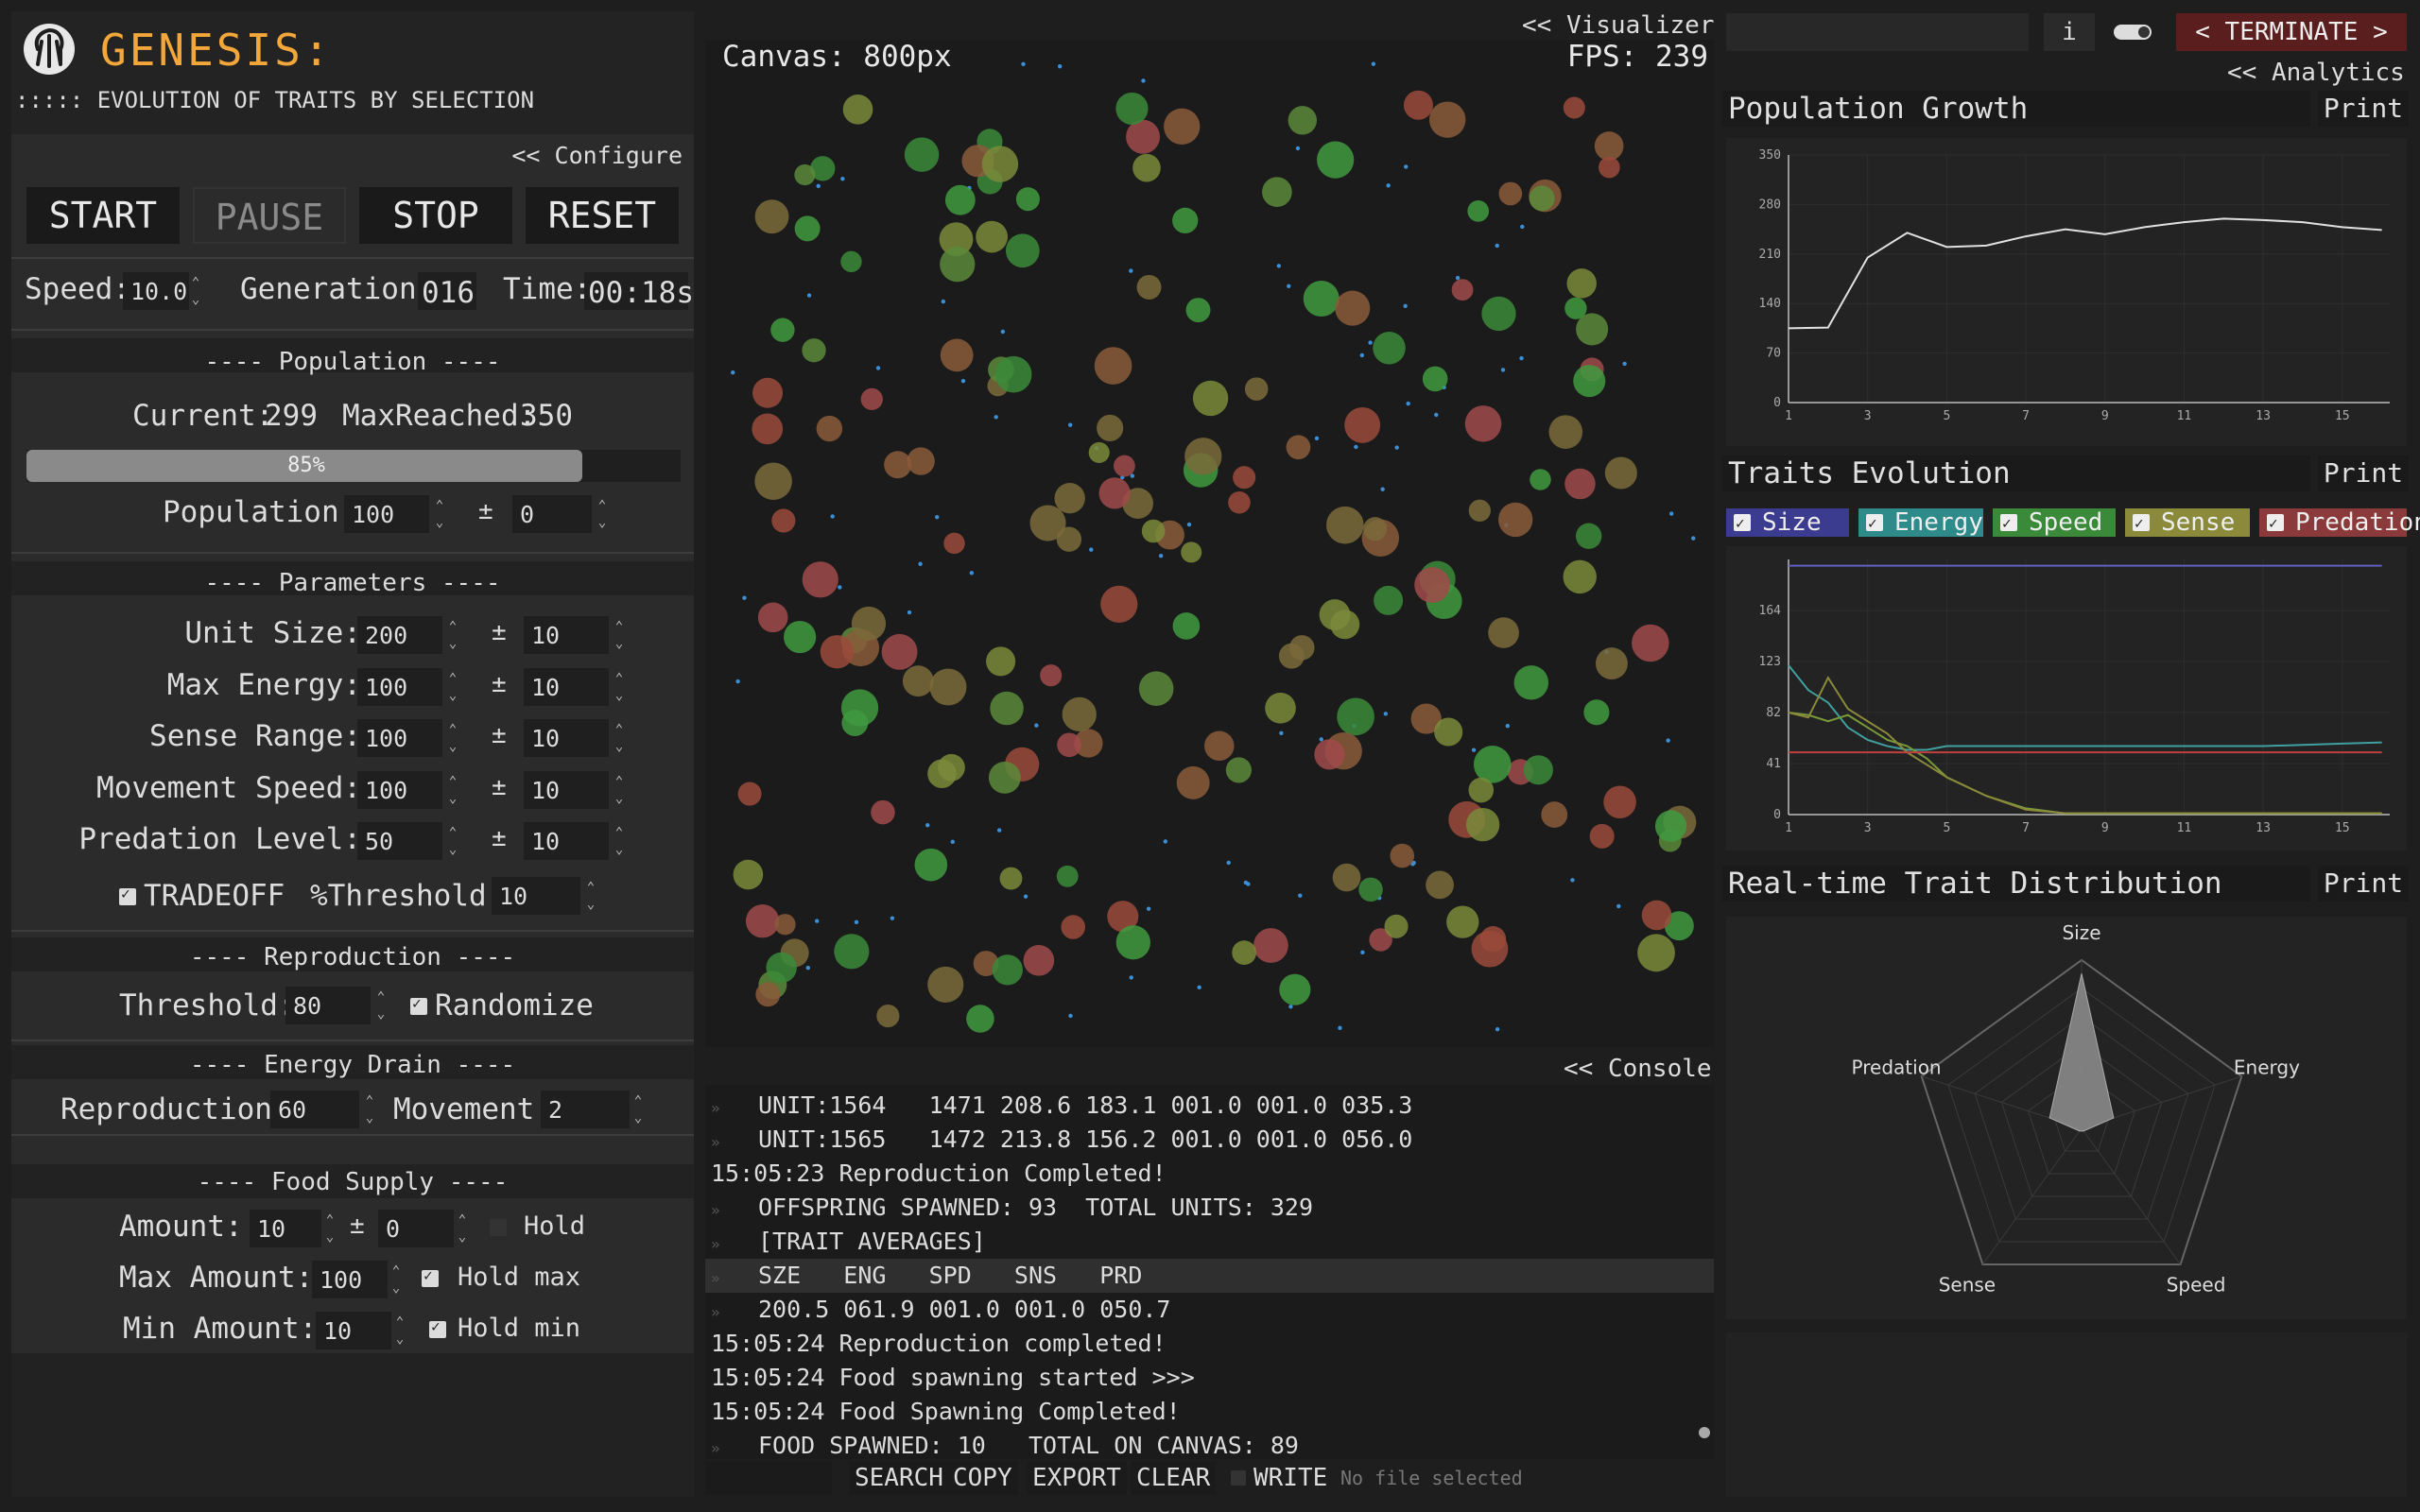 The height and width of the screenshot is (1512, 2420). I want to click on food-amount-stepper: ⌃ ⌄, so click(330, 1230).